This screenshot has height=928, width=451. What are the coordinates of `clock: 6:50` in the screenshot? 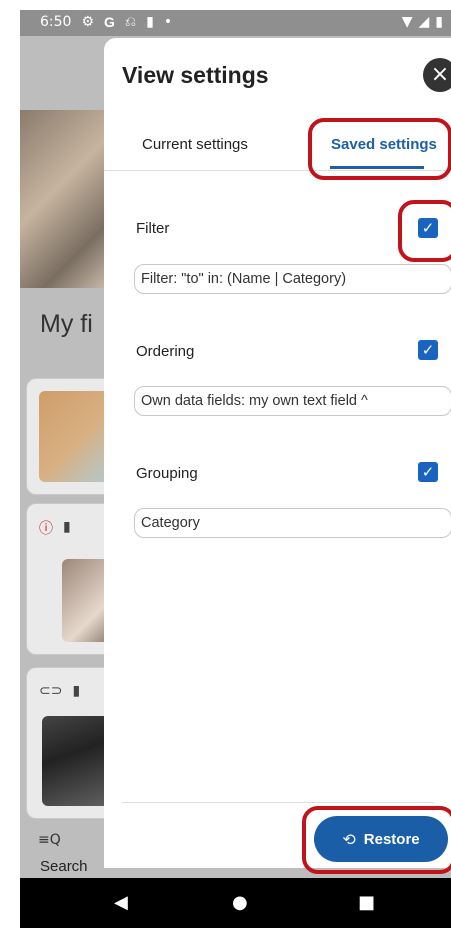 It's located at (56, 22).